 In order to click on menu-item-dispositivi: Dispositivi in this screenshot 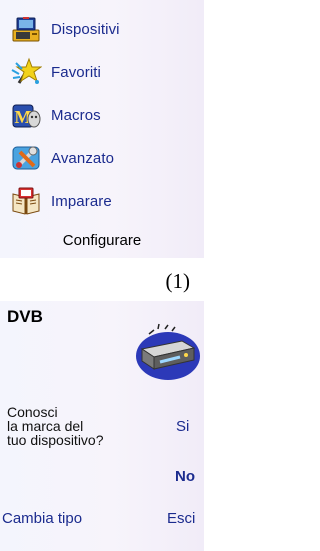, I will do `click(65, 29)`.